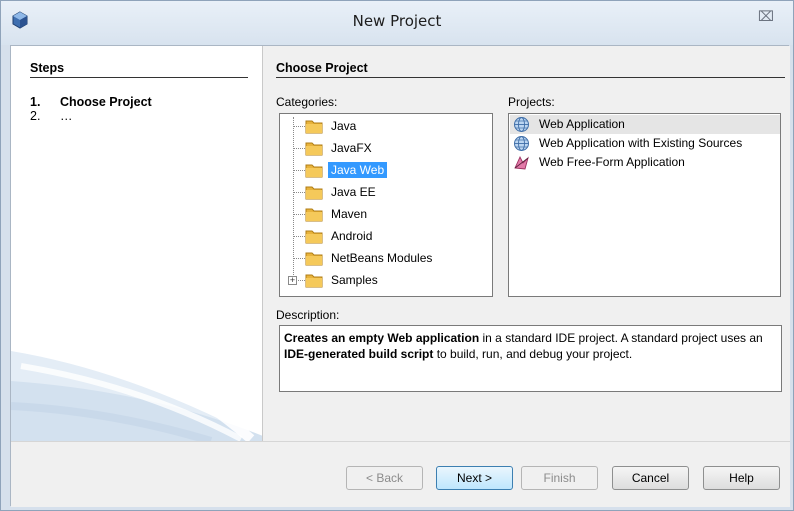  Describe the element at coordinates (386, 237) in the screenshot. I see `tree-item-android: Android` at that location.